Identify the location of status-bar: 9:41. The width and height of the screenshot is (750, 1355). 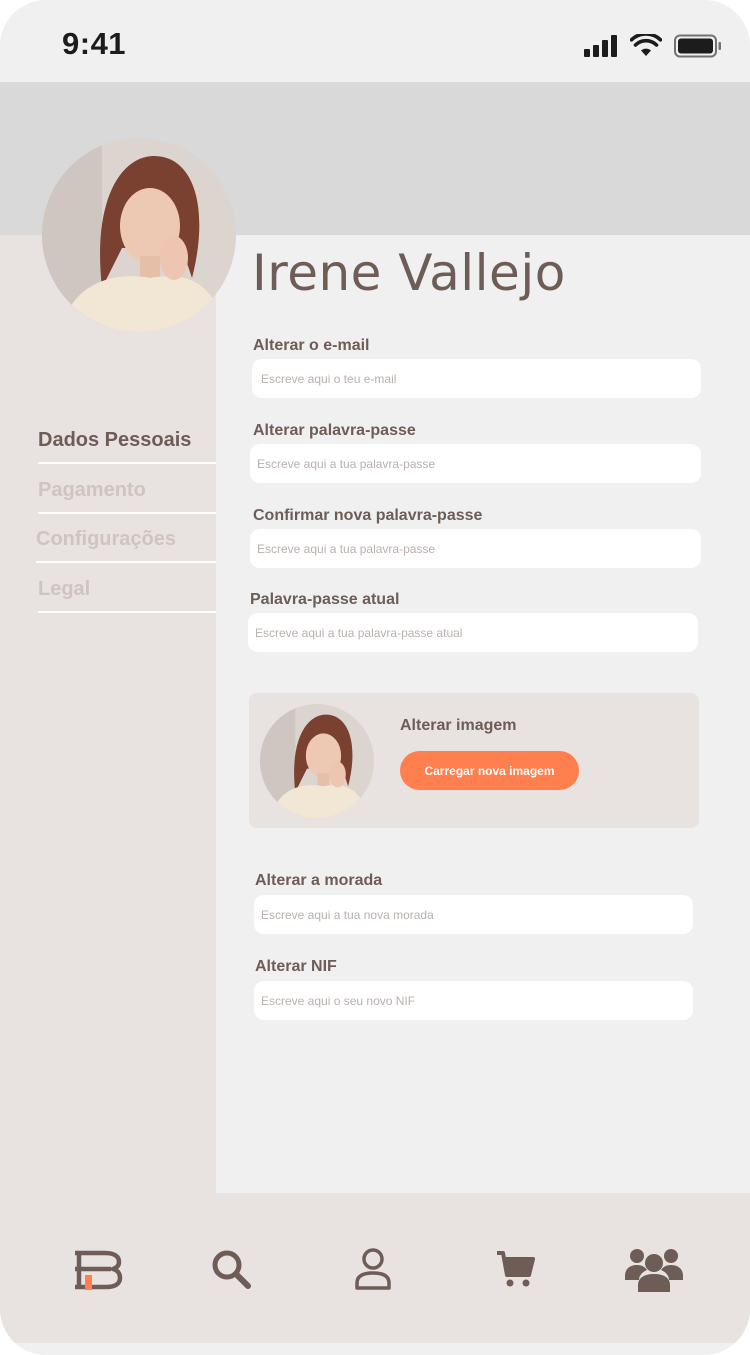
(375, 41).